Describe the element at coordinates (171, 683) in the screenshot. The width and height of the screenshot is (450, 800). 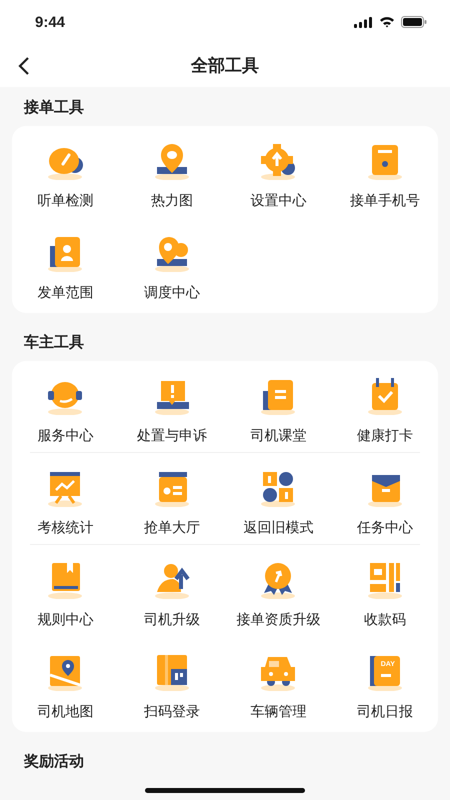
I see `tool-item: 扫码登录` at that location.